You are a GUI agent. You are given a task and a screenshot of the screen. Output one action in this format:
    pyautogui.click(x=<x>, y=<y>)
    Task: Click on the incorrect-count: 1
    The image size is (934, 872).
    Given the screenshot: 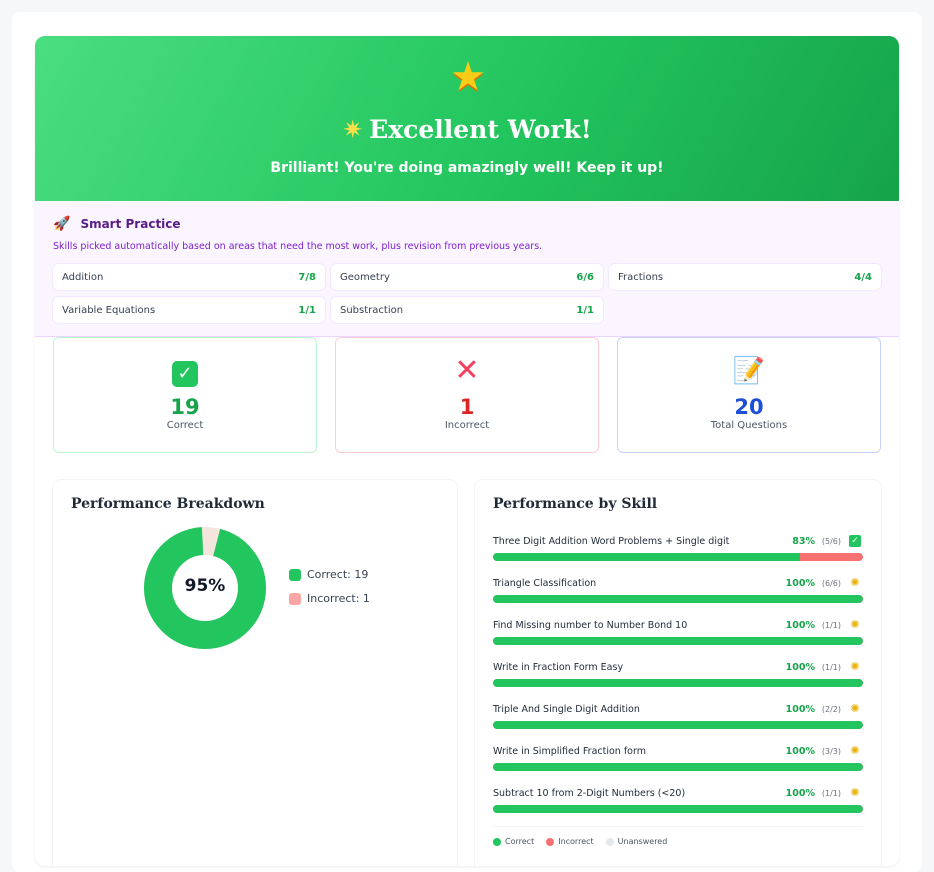 What is the action you would take?
    pyautogui.click(x=467, y=407)
    